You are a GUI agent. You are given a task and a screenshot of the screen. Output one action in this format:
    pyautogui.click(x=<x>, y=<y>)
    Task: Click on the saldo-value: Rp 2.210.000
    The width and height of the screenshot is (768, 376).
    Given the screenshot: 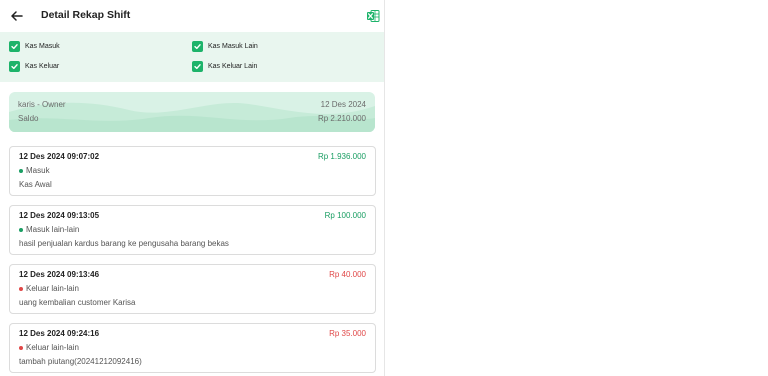 What is the action you would take?
    pyautogui.click(x=341, y=118)
    